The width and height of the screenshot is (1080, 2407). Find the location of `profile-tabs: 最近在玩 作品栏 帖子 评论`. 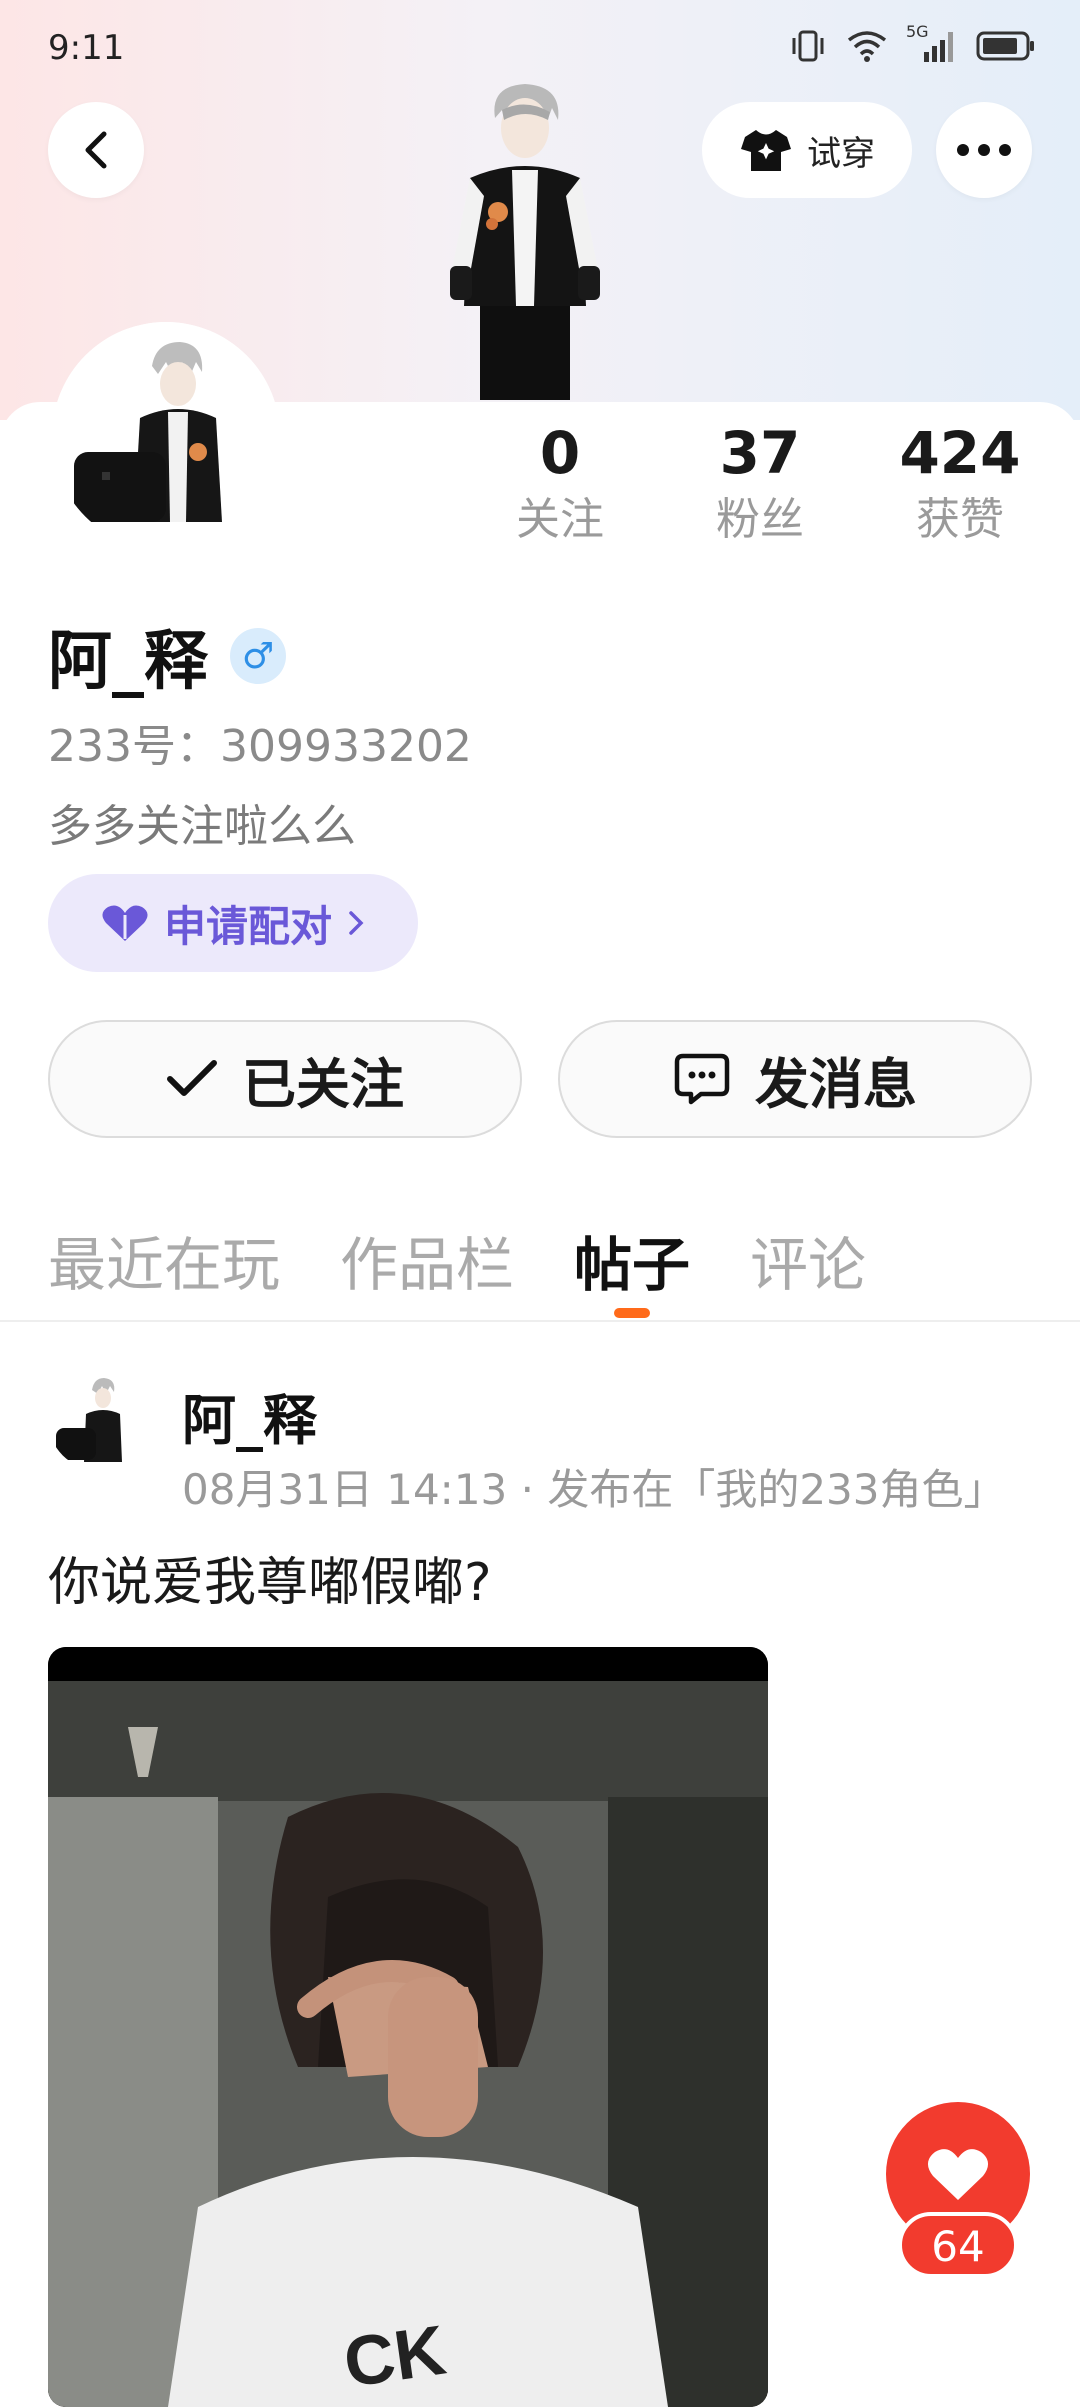

profile-tabs: 最近在玩 作品栏 帖子 评论 is located at coordinates (457, 1268).